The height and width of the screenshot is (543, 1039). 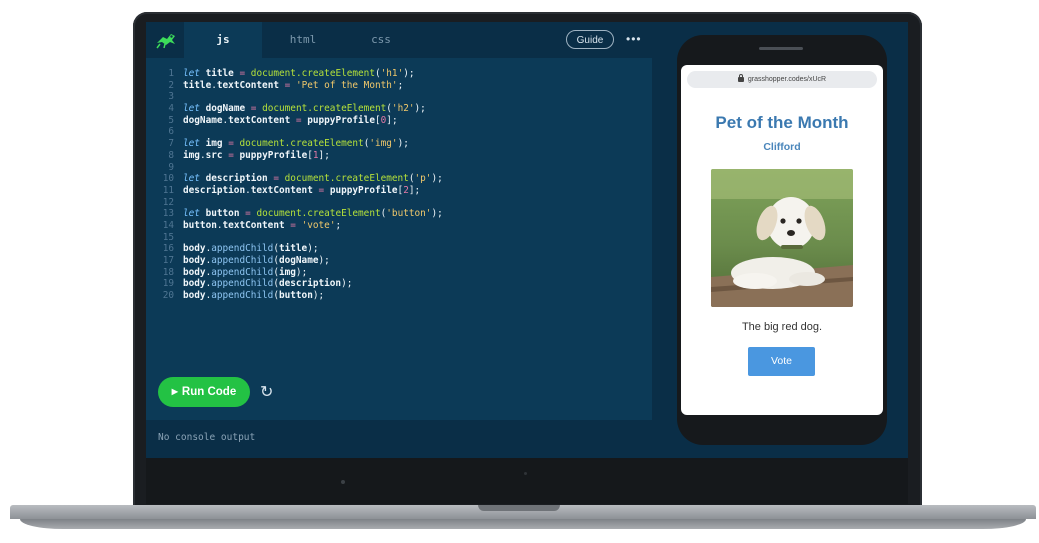 I want to click on line-number: 12, so click(x=168, y=202).